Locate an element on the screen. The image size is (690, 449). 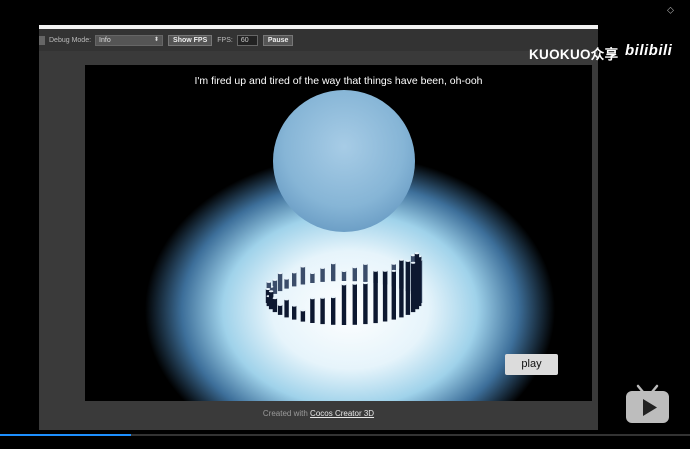
video-progress-fill is located at coordinates (66, 435).